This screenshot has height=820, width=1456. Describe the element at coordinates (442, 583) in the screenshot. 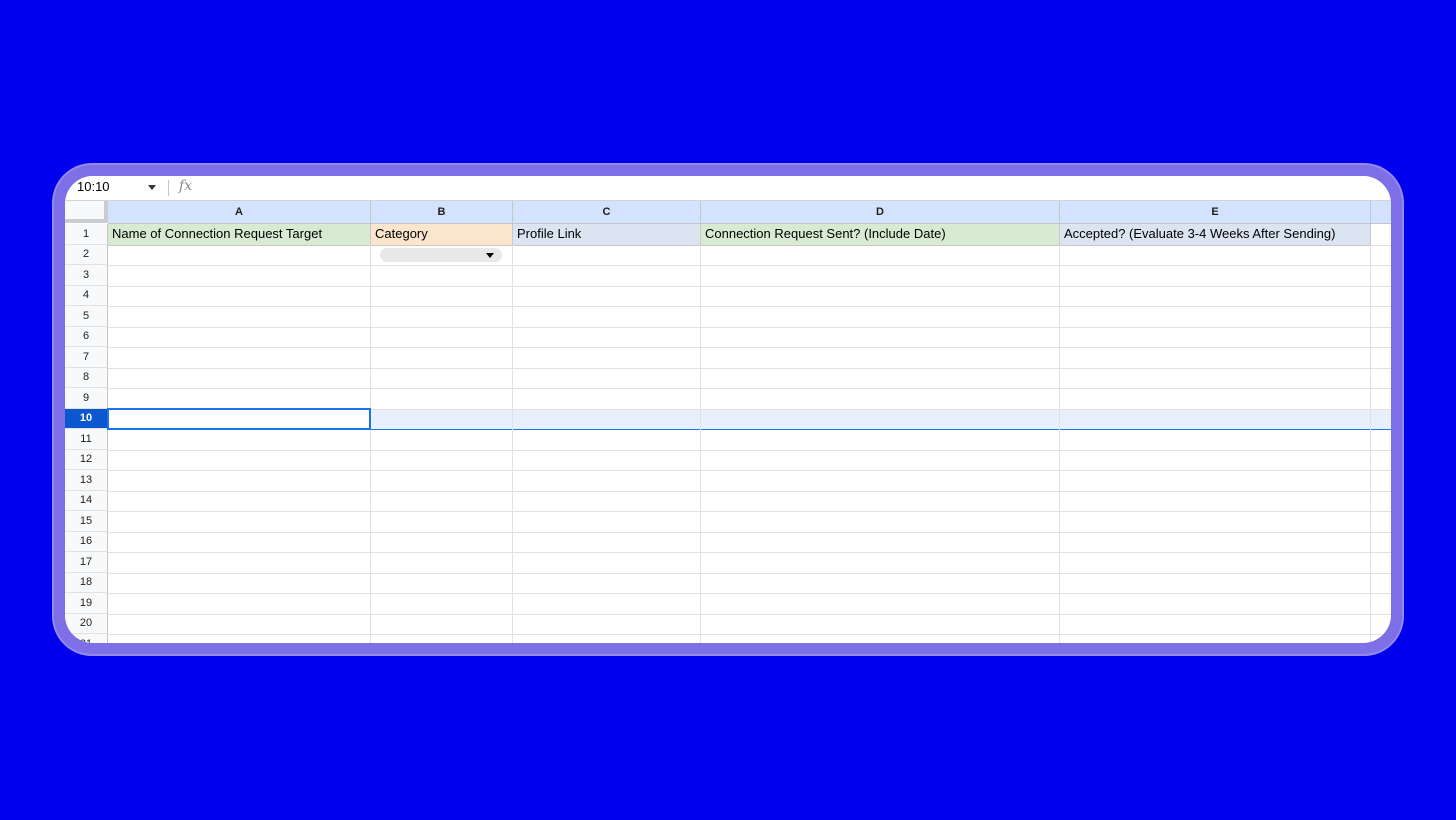

I see `cell-b18` at that location.